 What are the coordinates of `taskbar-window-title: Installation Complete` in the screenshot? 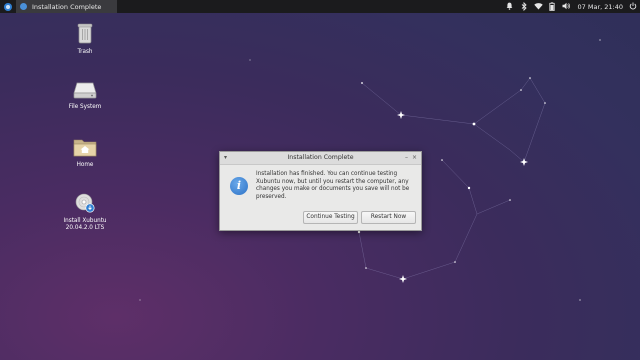 It's located at (67, 6).